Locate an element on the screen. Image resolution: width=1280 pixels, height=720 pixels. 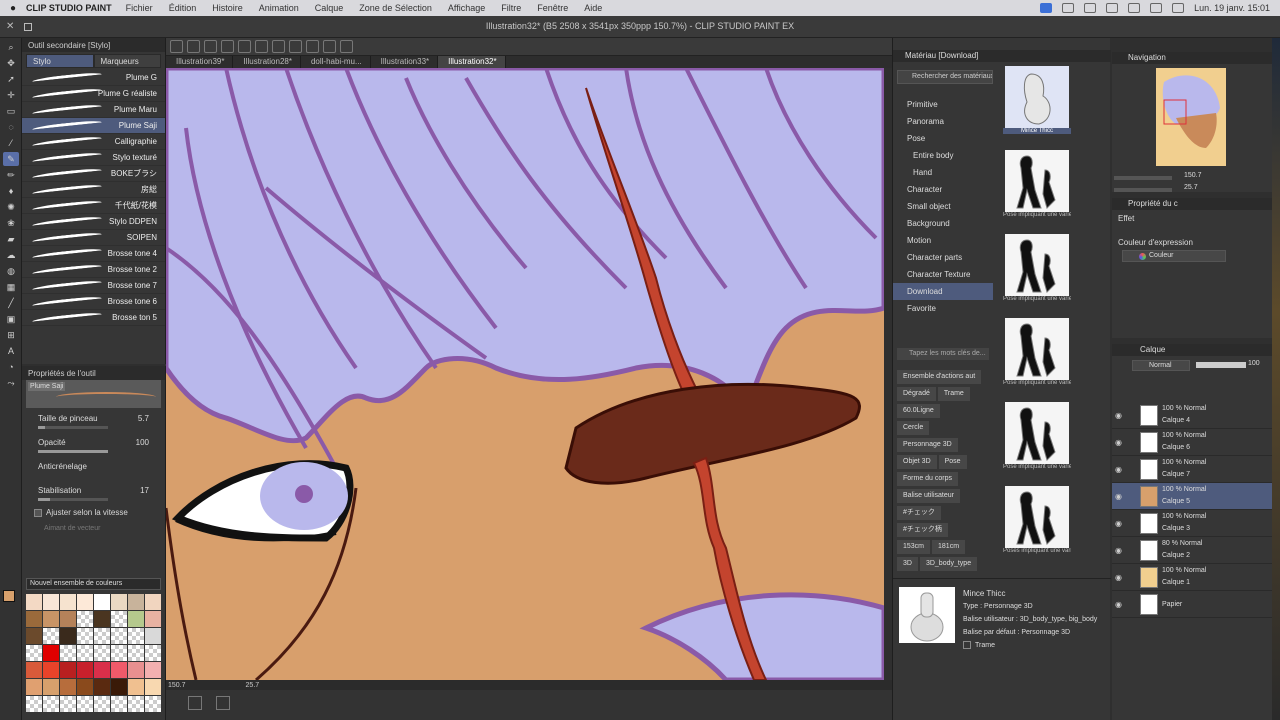
material-tag: Personnage 3D is located at coordinates (927, 445).